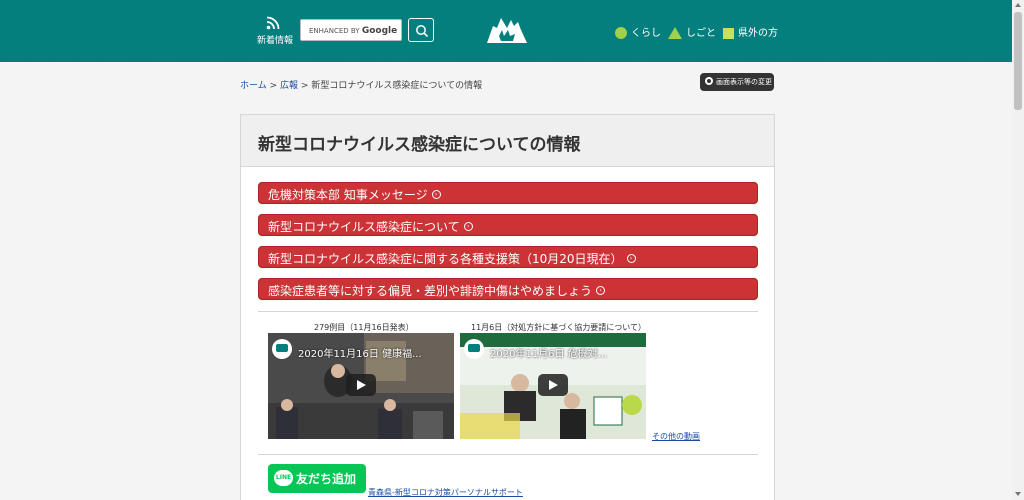  What do you see at coordinates (283, 477) in the screenshot?
I see `line-logo-icon: LINE` at bounding box center [283, 477].